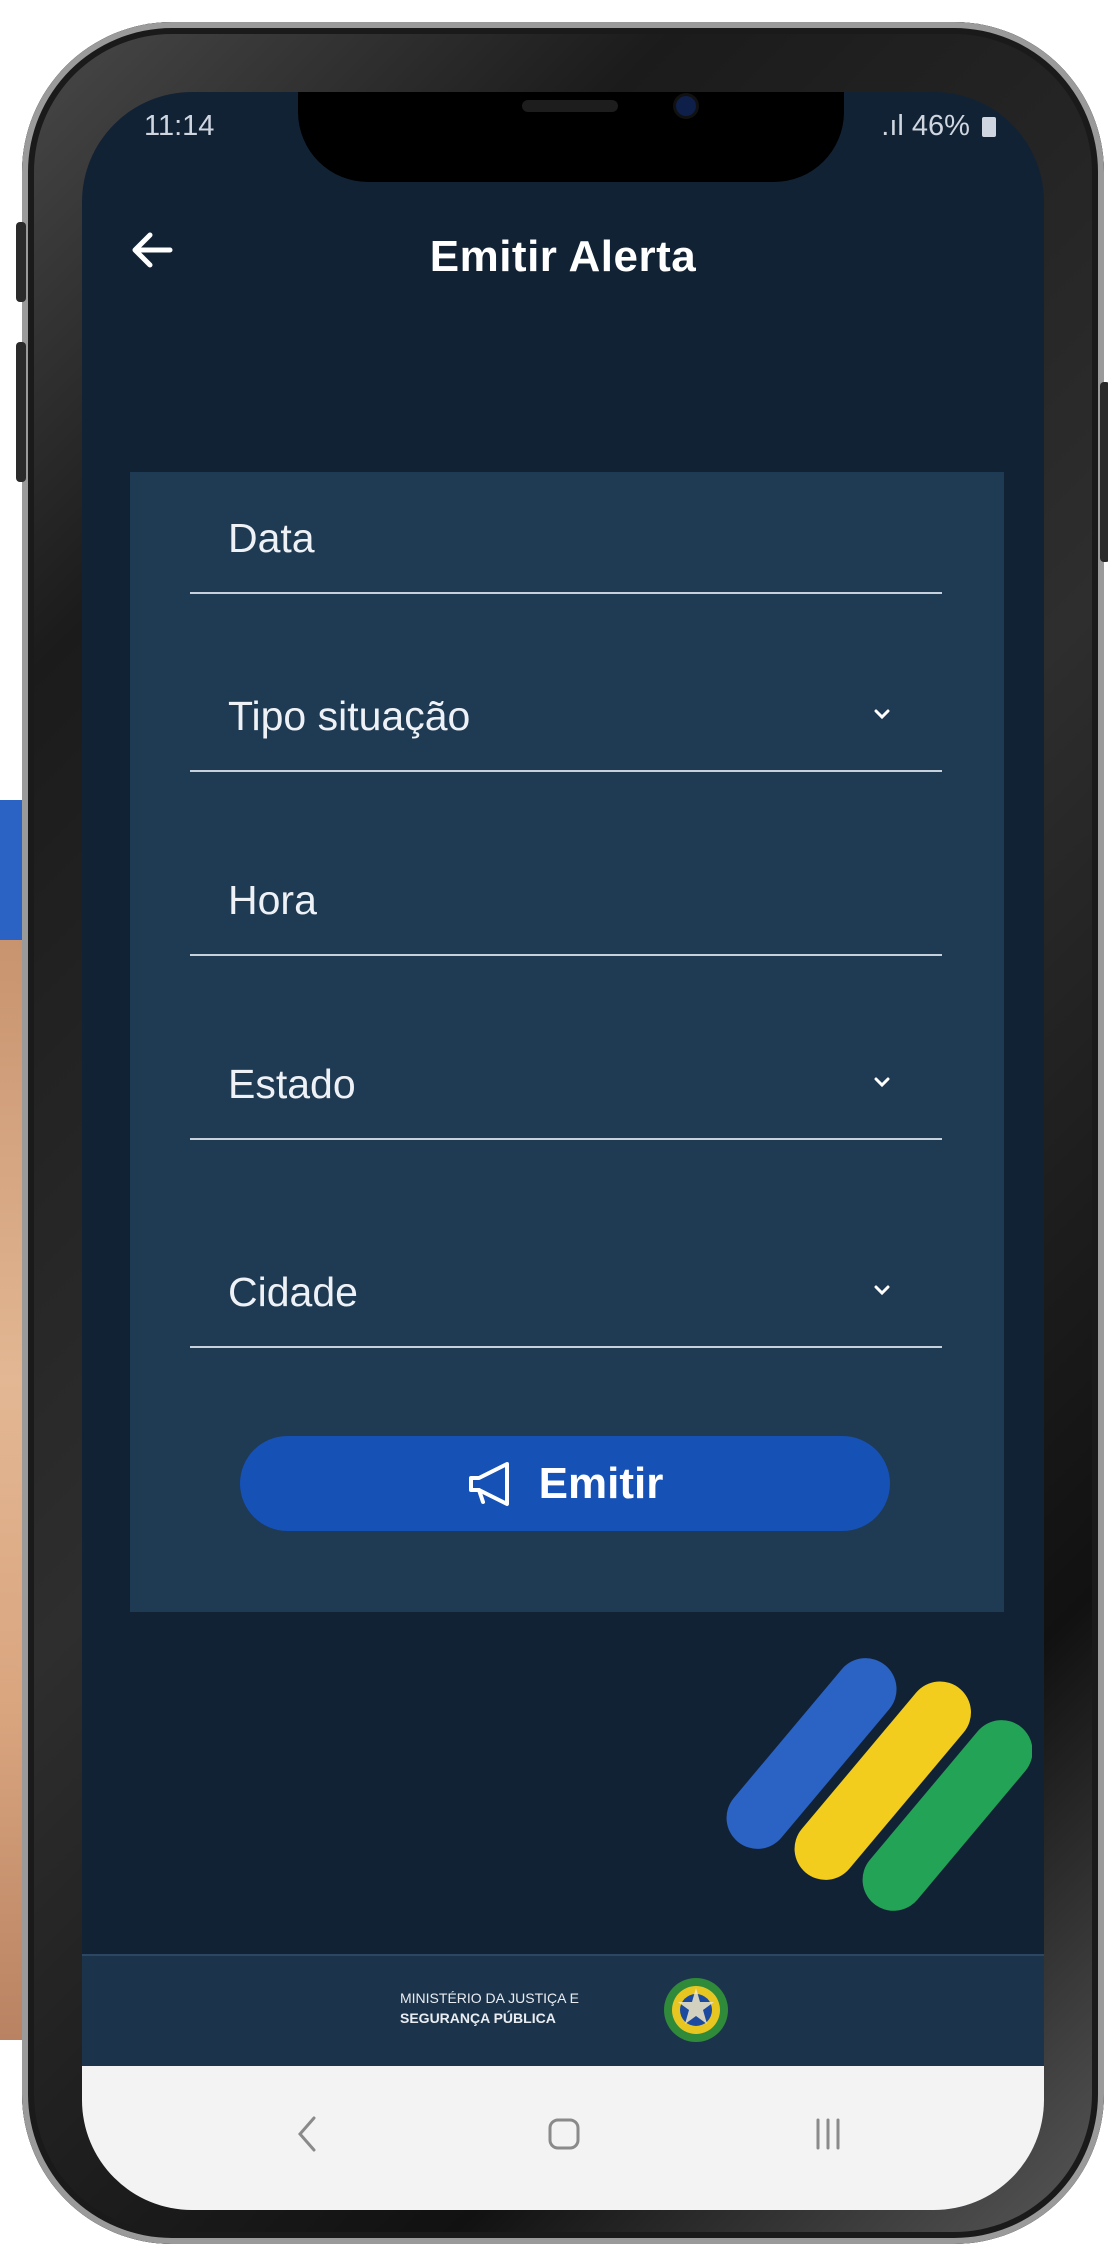 This screenshot has width=1108, height=2249. What do you see at coordinates (828, 2134) in the screenshot?
I see `nav-recents-icon` at bounding box center [828, 2134].